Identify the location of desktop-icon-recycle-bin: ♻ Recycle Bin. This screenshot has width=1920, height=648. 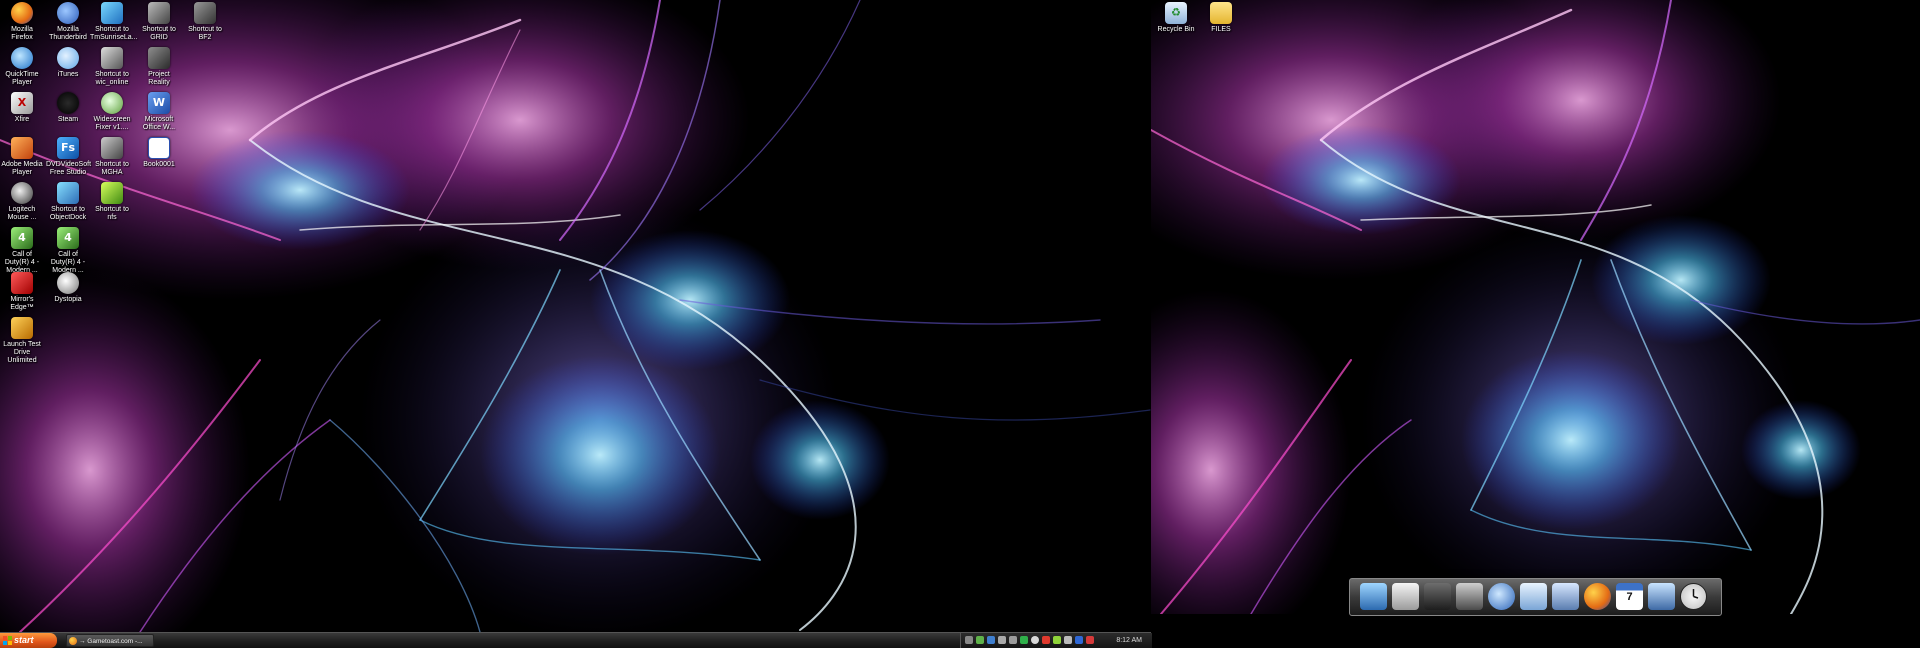
(1176, 18).